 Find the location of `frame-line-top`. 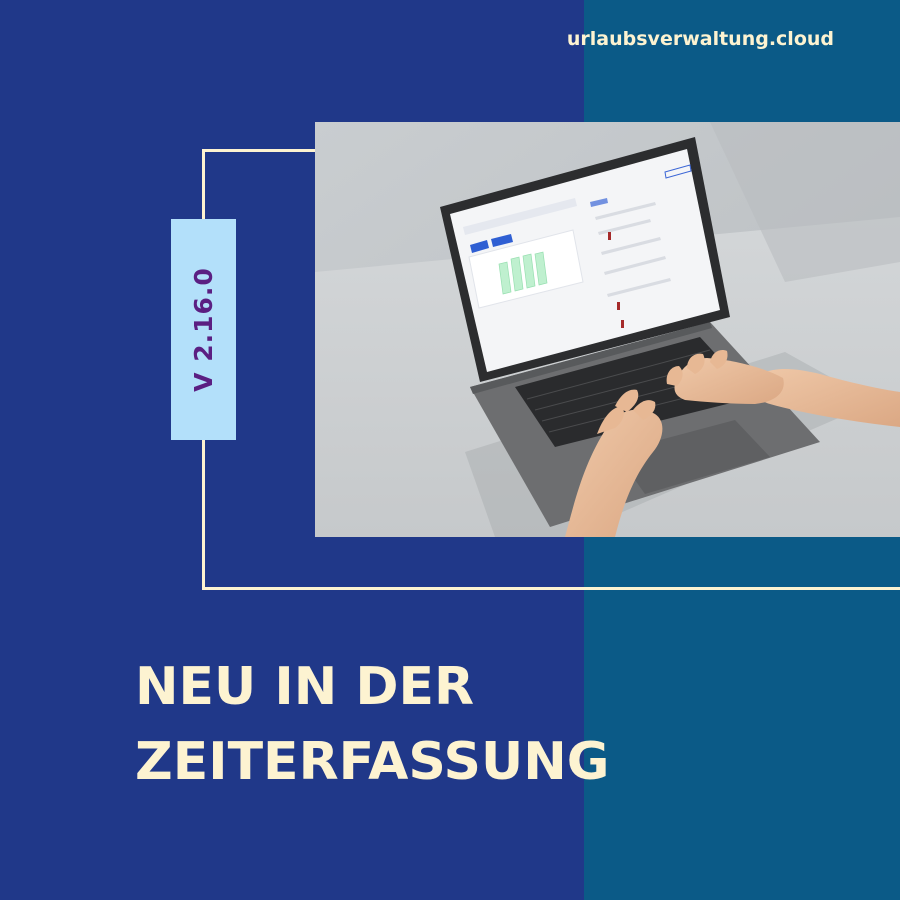

frame-line-top is located at coordinates (259, 150).